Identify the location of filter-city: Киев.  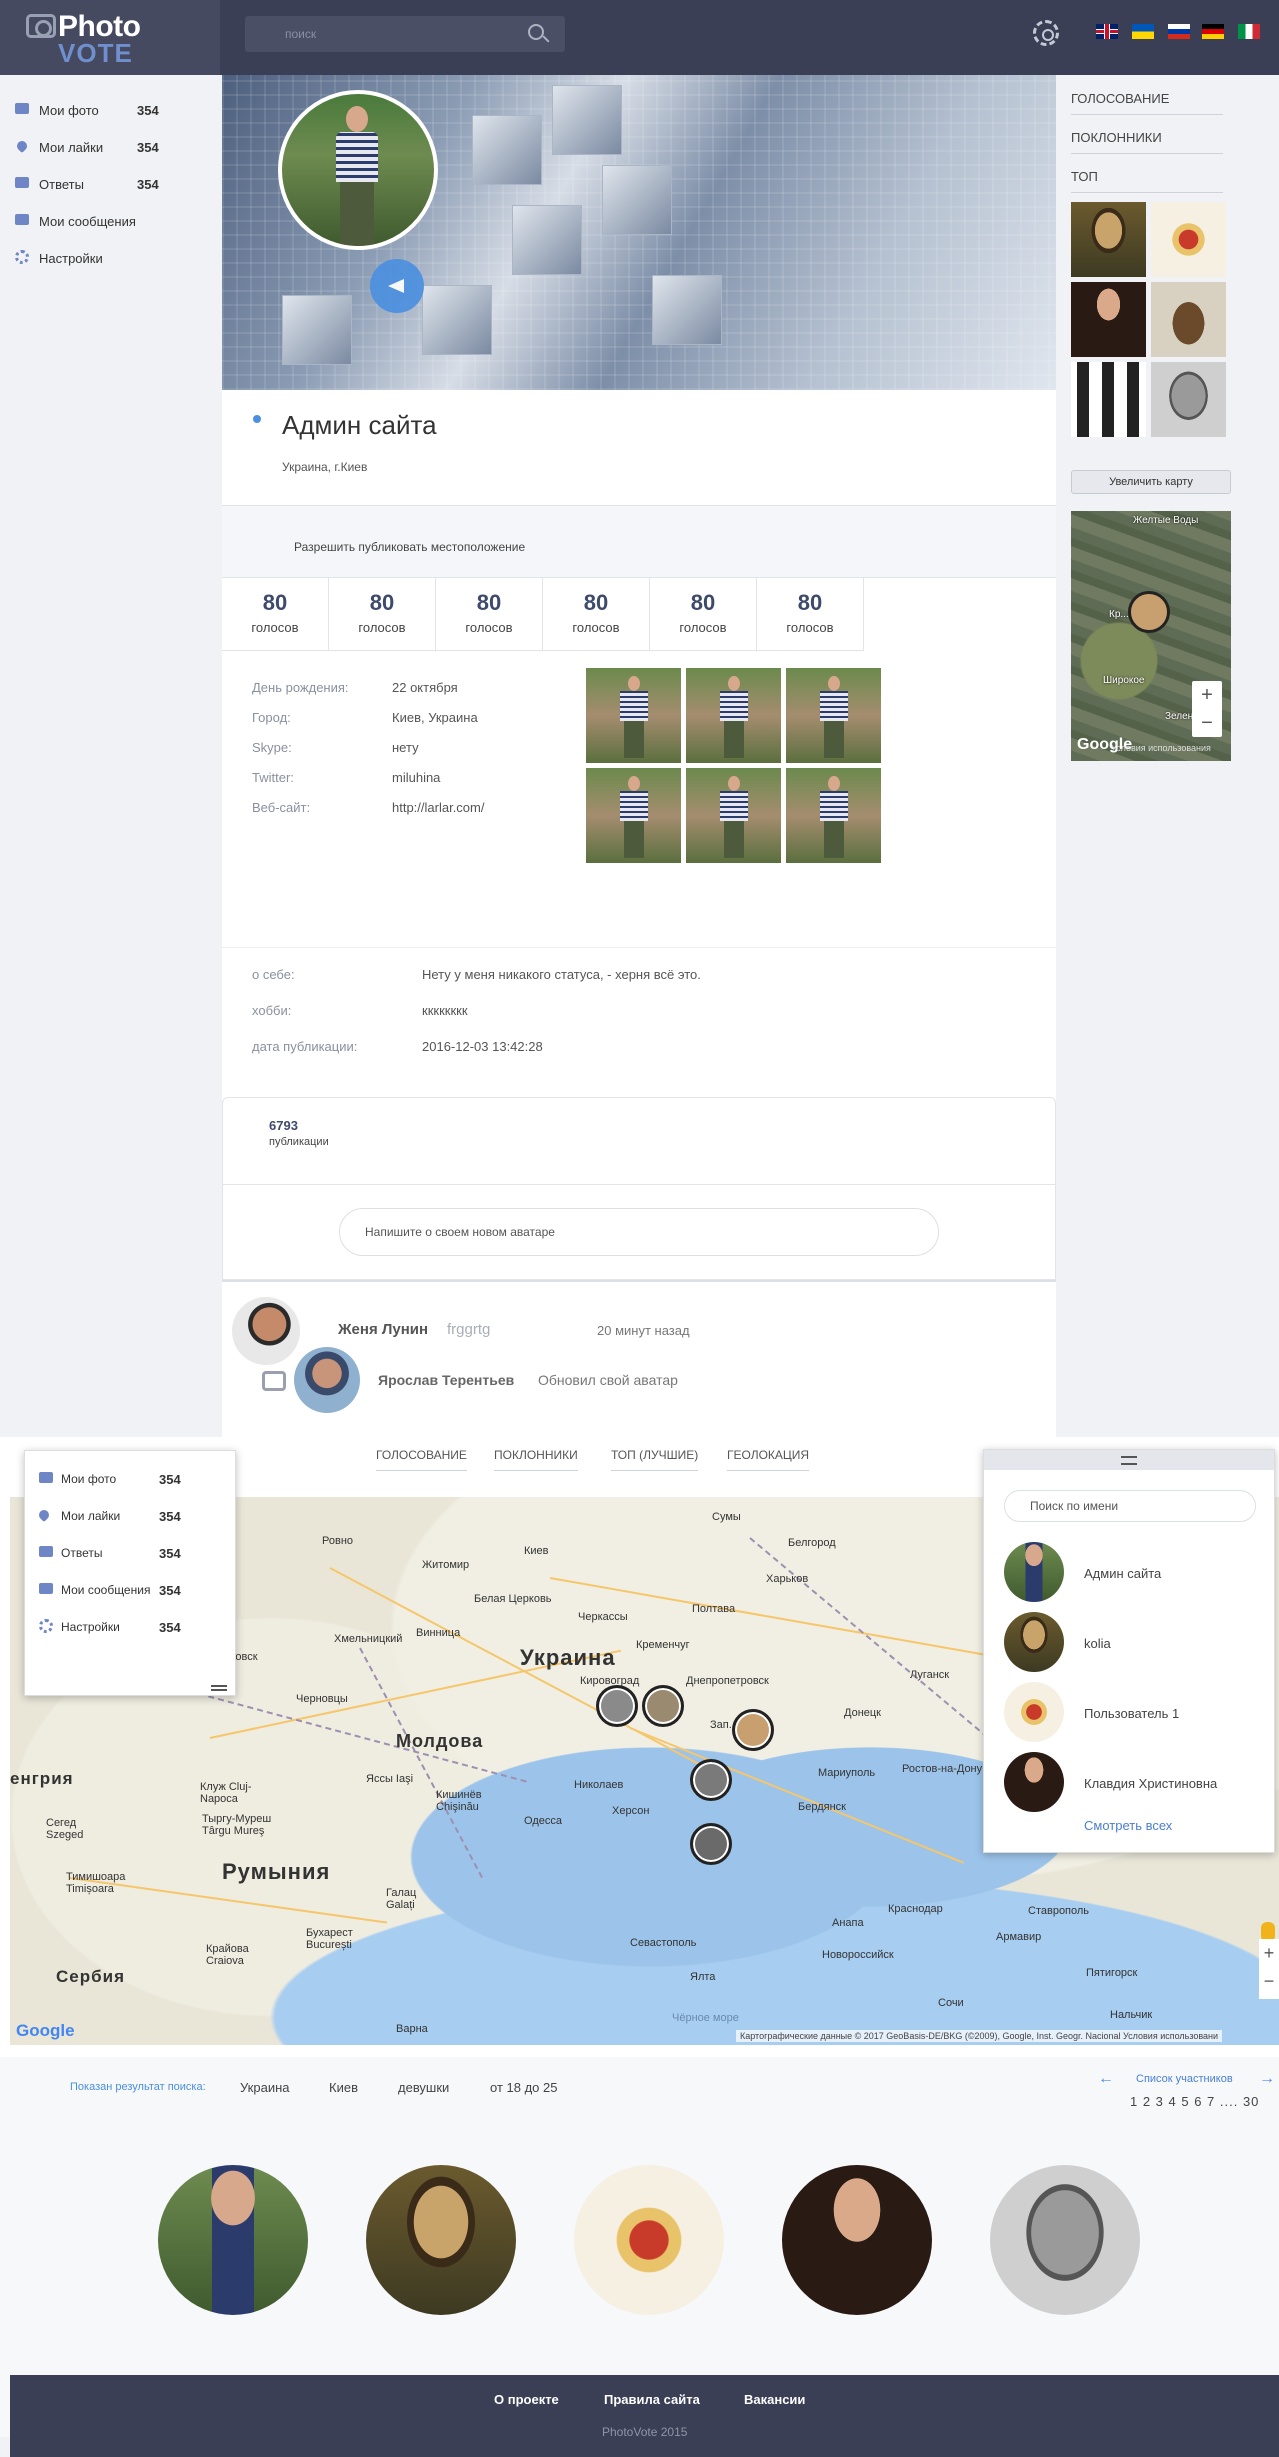
(343, 2087).